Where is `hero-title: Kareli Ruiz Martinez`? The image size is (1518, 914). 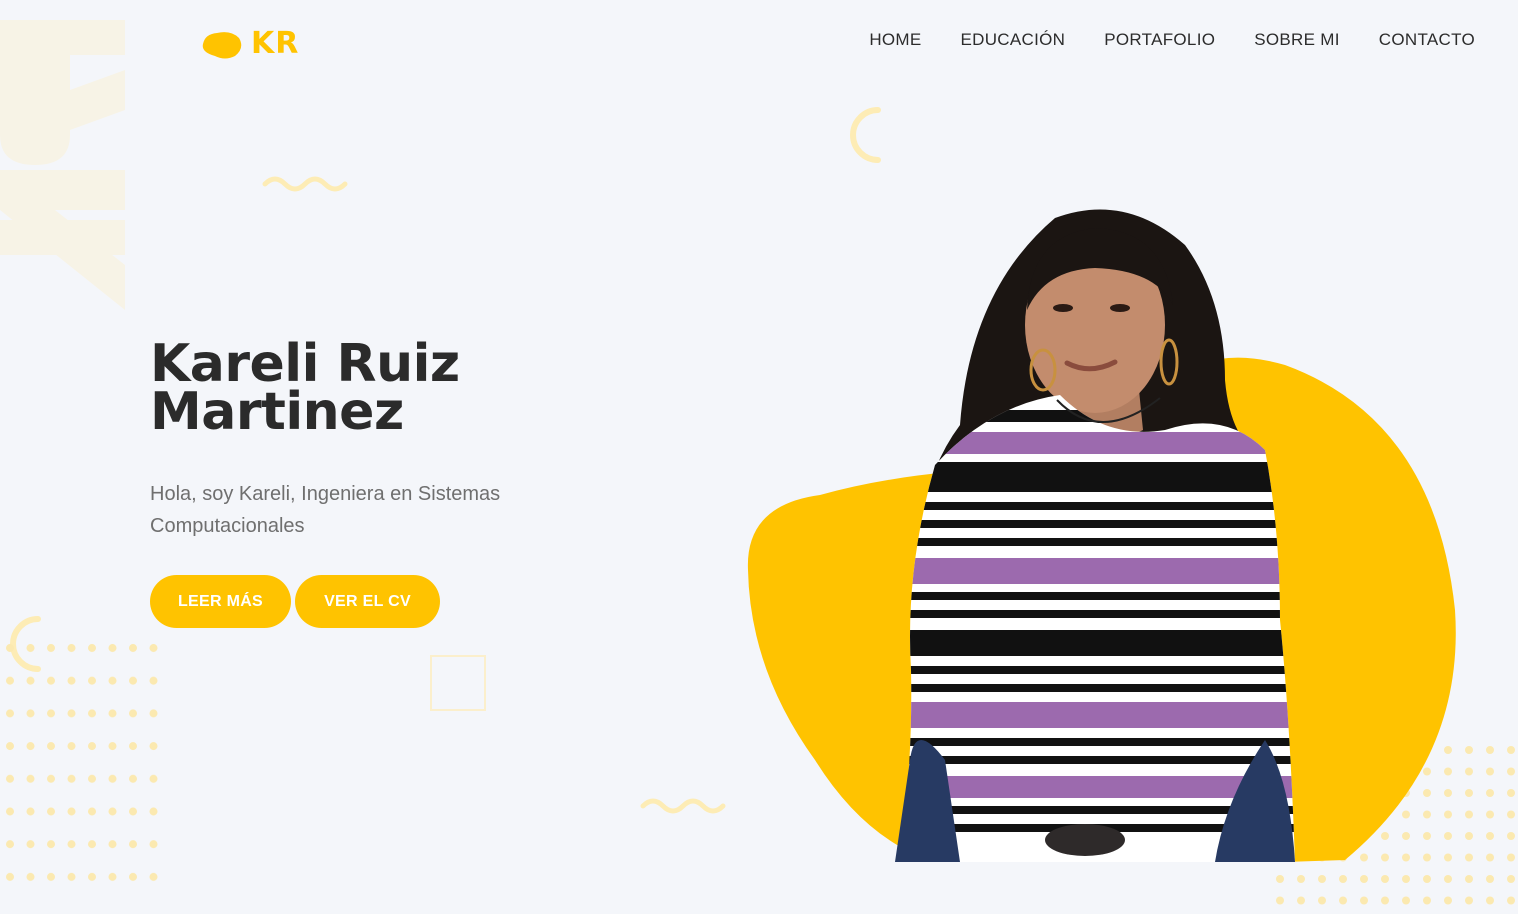
hero-title: Kareli Ruiz Martinez is located at coordinates (305, 388).